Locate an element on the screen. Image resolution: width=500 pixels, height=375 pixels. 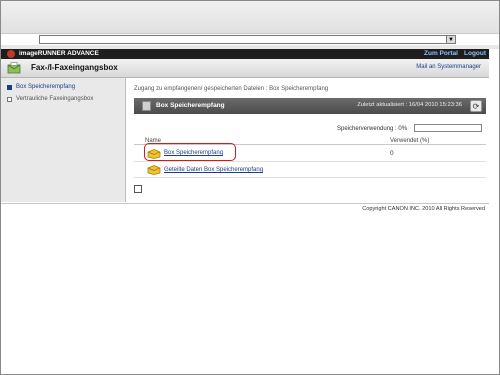
portal-link: Zum Portal is located at coordinates (441, 53).